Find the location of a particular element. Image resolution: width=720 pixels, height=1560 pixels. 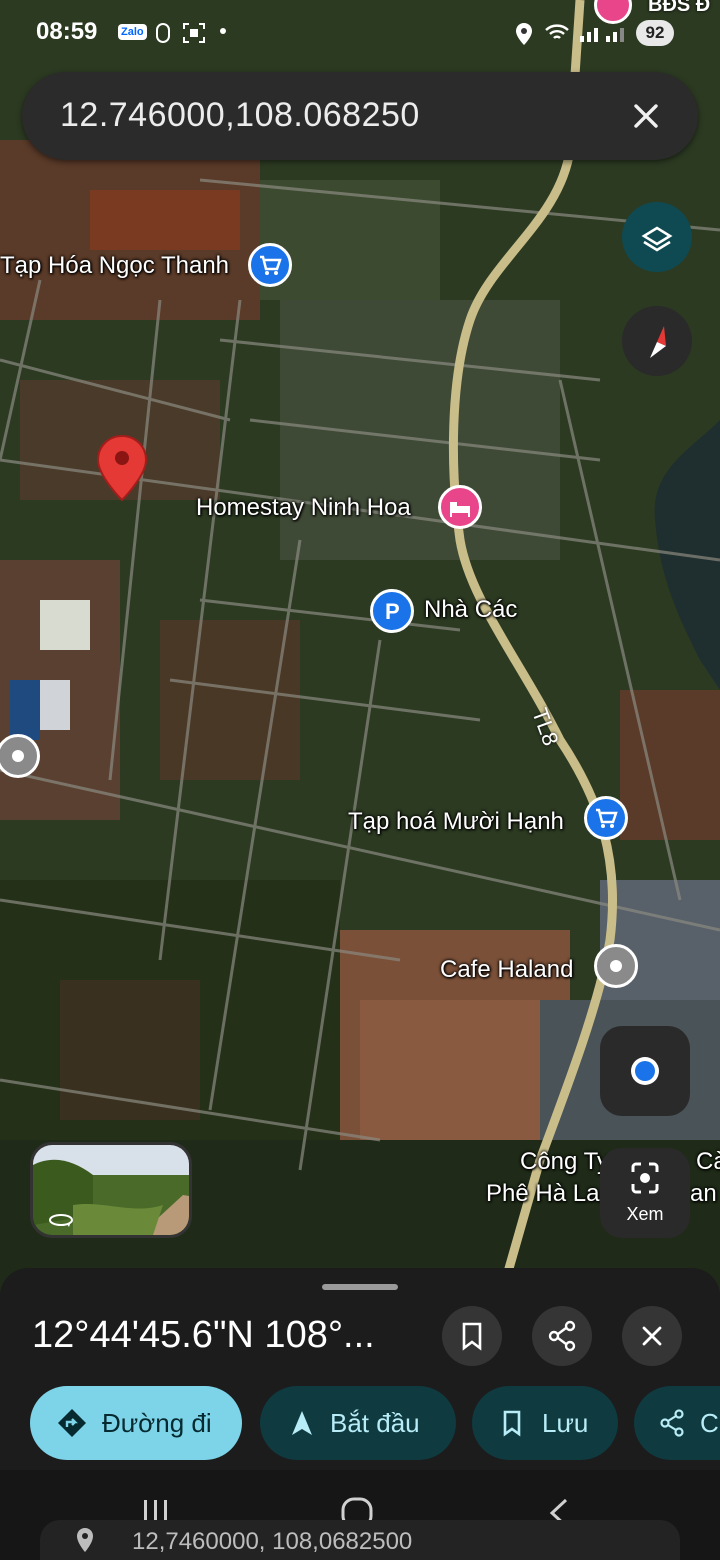

status-time: 08:59 is located at coordinates (67, 31).